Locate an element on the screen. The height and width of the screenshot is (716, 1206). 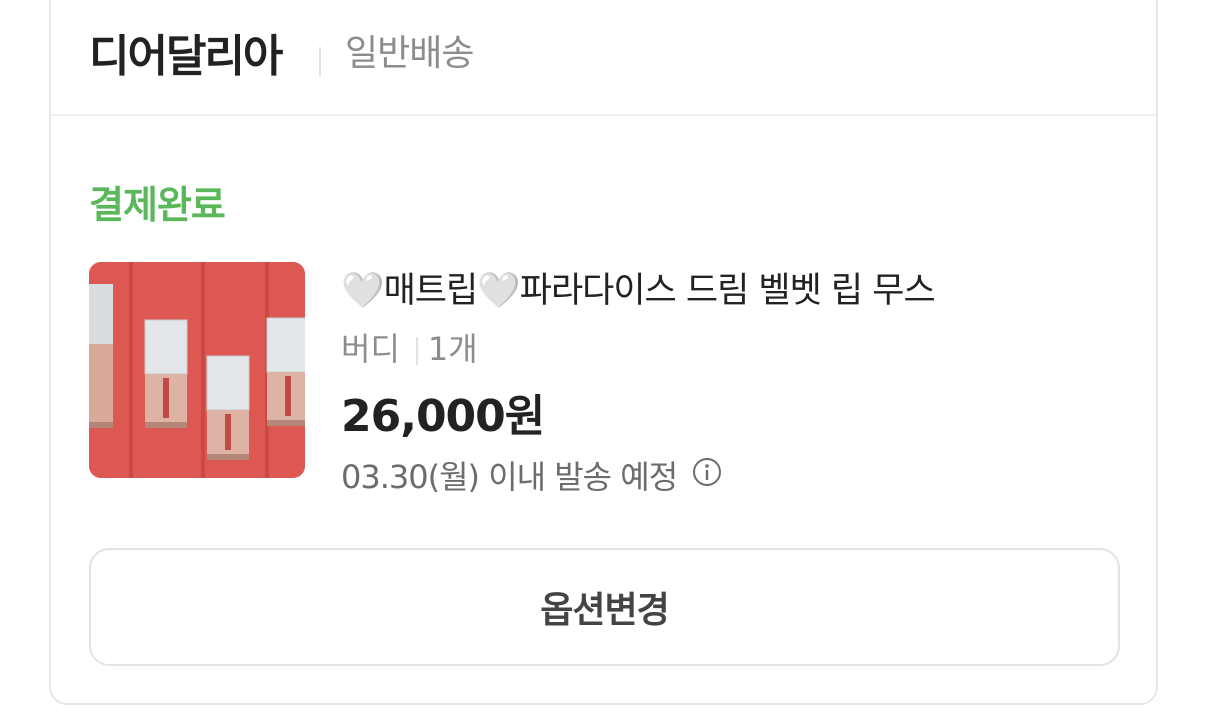
product-title: 🤍매트립🤍파라다이스 드림 벨벳 립 무스 is located at coordinates (638, 287).